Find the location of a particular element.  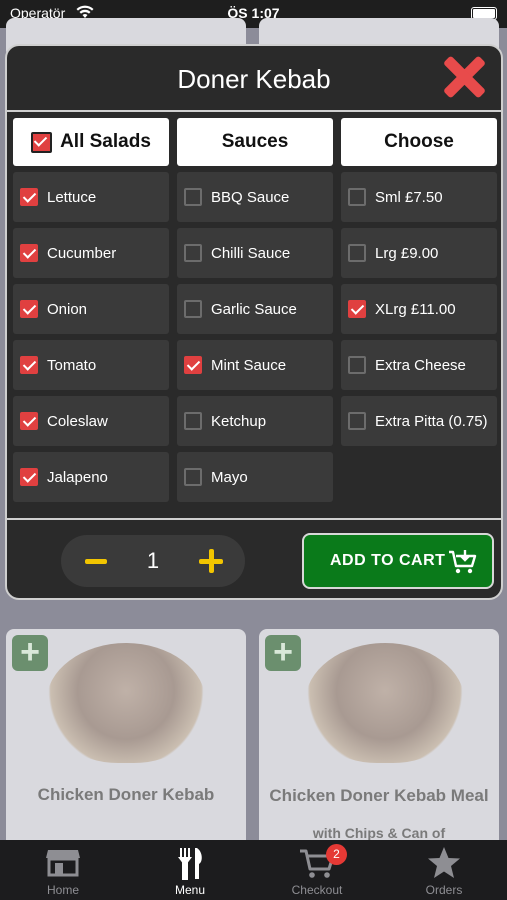

plus-icon is located at coordinates (211, 561).